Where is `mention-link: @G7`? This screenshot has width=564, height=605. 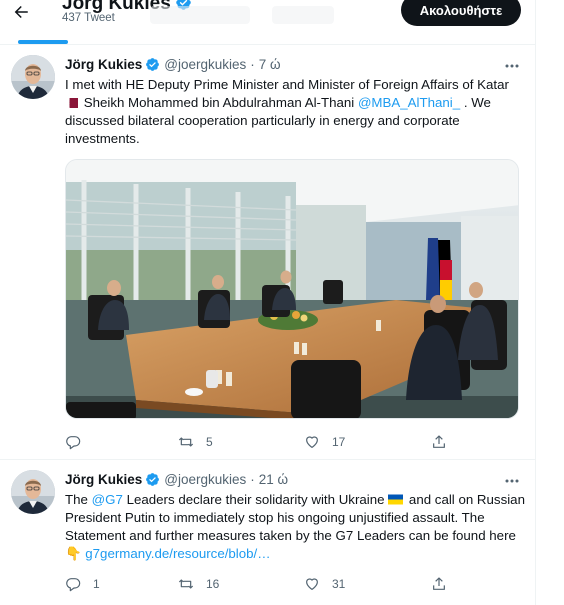
mention-link: @G7 is located at coordinates (107, 499).